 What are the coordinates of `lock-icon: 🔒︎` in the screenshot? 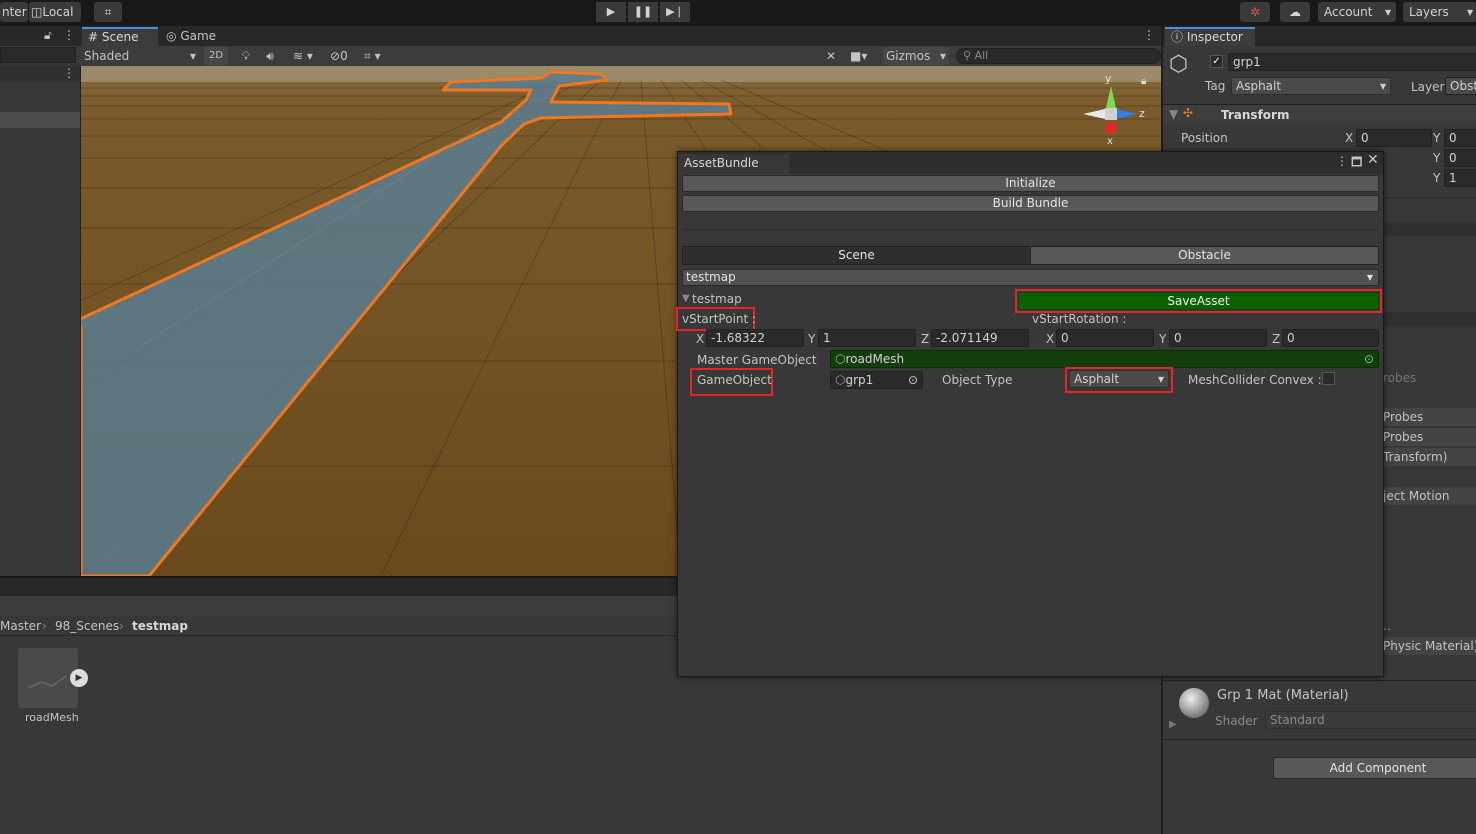 It's located at (1143, 81).